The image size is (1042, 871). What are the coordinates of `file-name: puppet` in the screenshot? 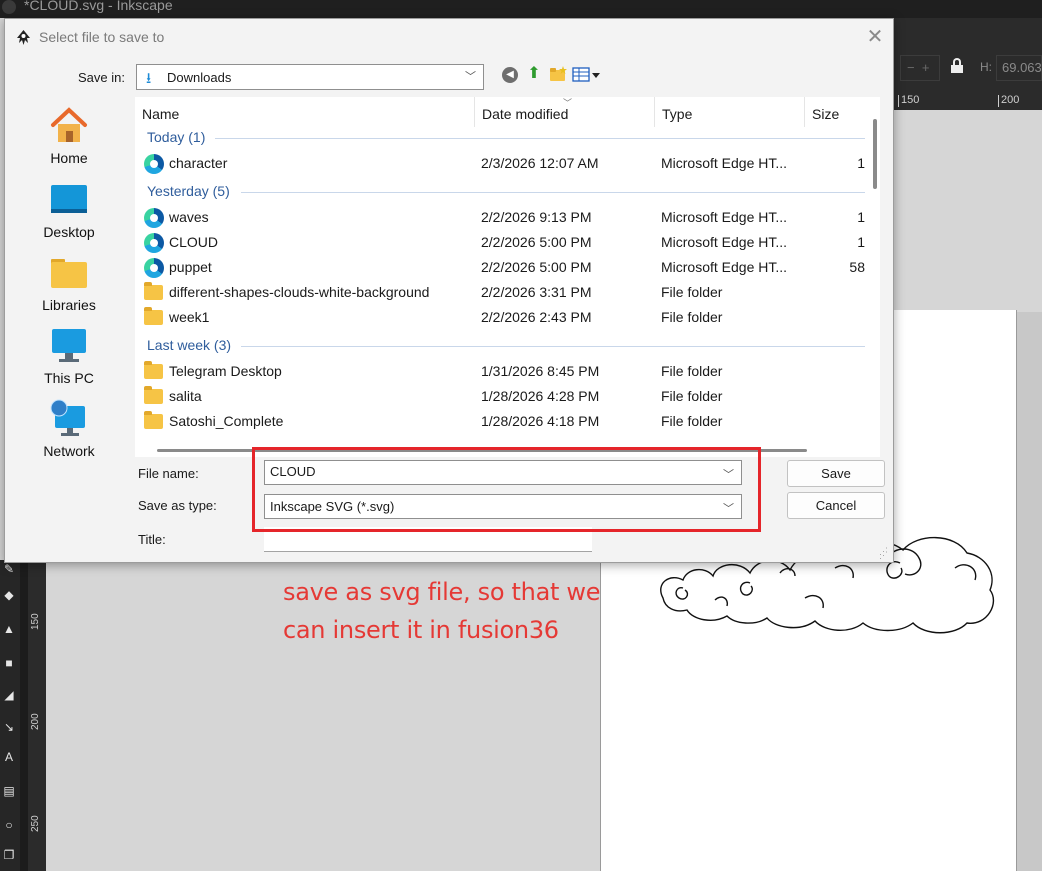 It's located at (190, 267).